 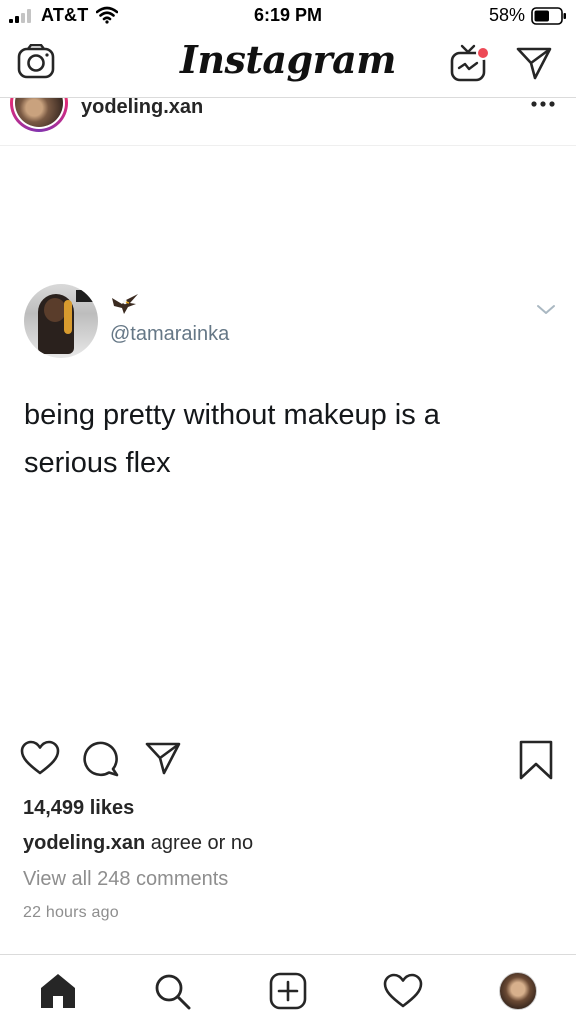 What do you see at coordinates (534, 63) in the screenshot?
I see `direct-message-icon` at bounding box center [534, 63].